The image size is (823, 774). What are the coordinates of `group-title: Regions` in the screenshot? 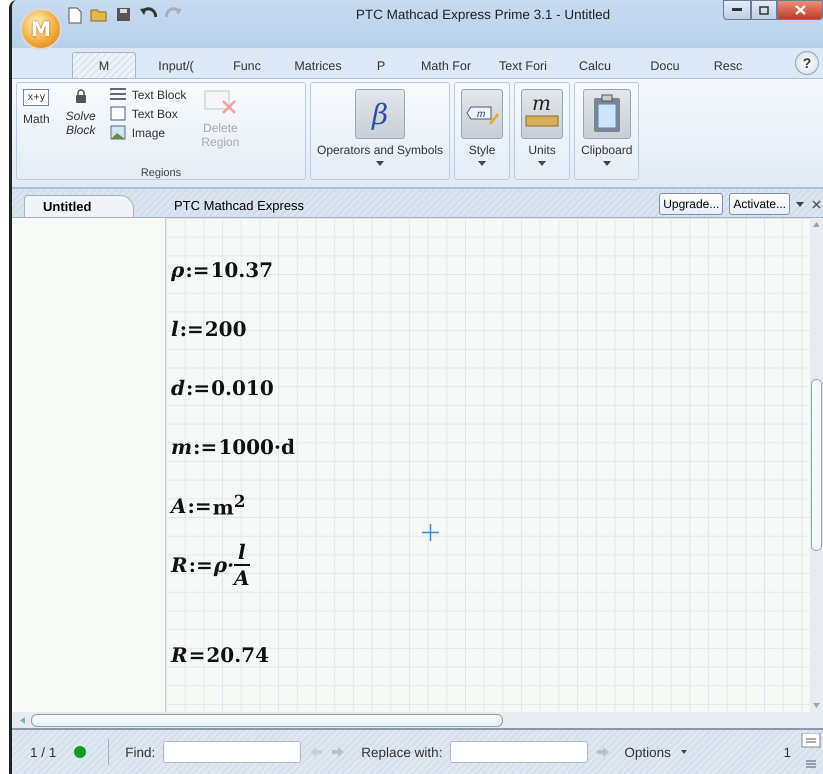 It's located at (161, 173).